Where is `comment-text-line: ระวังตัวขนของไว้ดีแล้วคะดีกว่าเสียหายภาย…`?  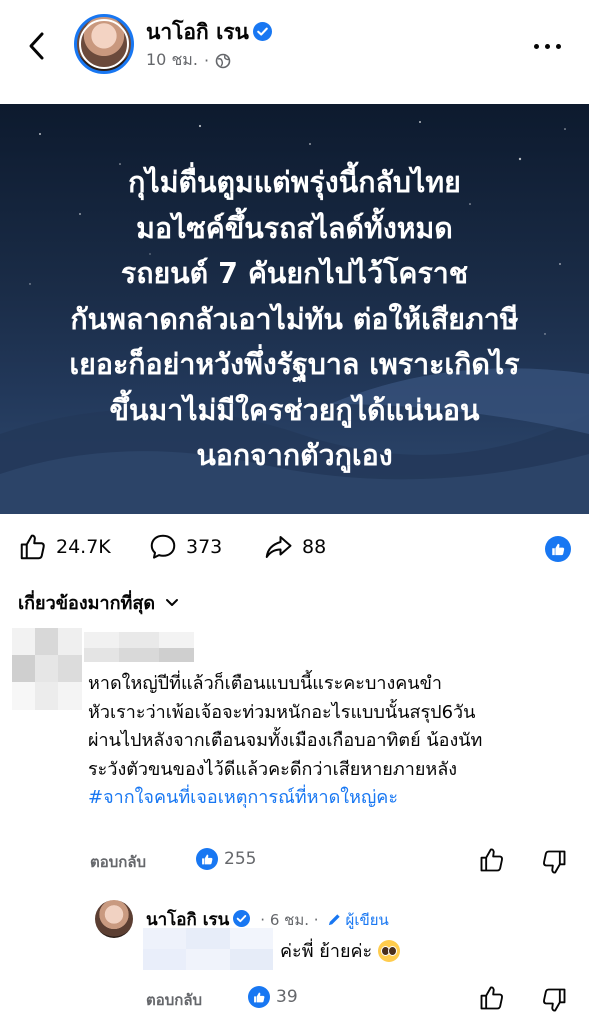
comment-text-line: ระวังตัวขนของไว้ดีแล้วคะดีกว่าเสียหายภาย… is located at coordinates (273, 769).